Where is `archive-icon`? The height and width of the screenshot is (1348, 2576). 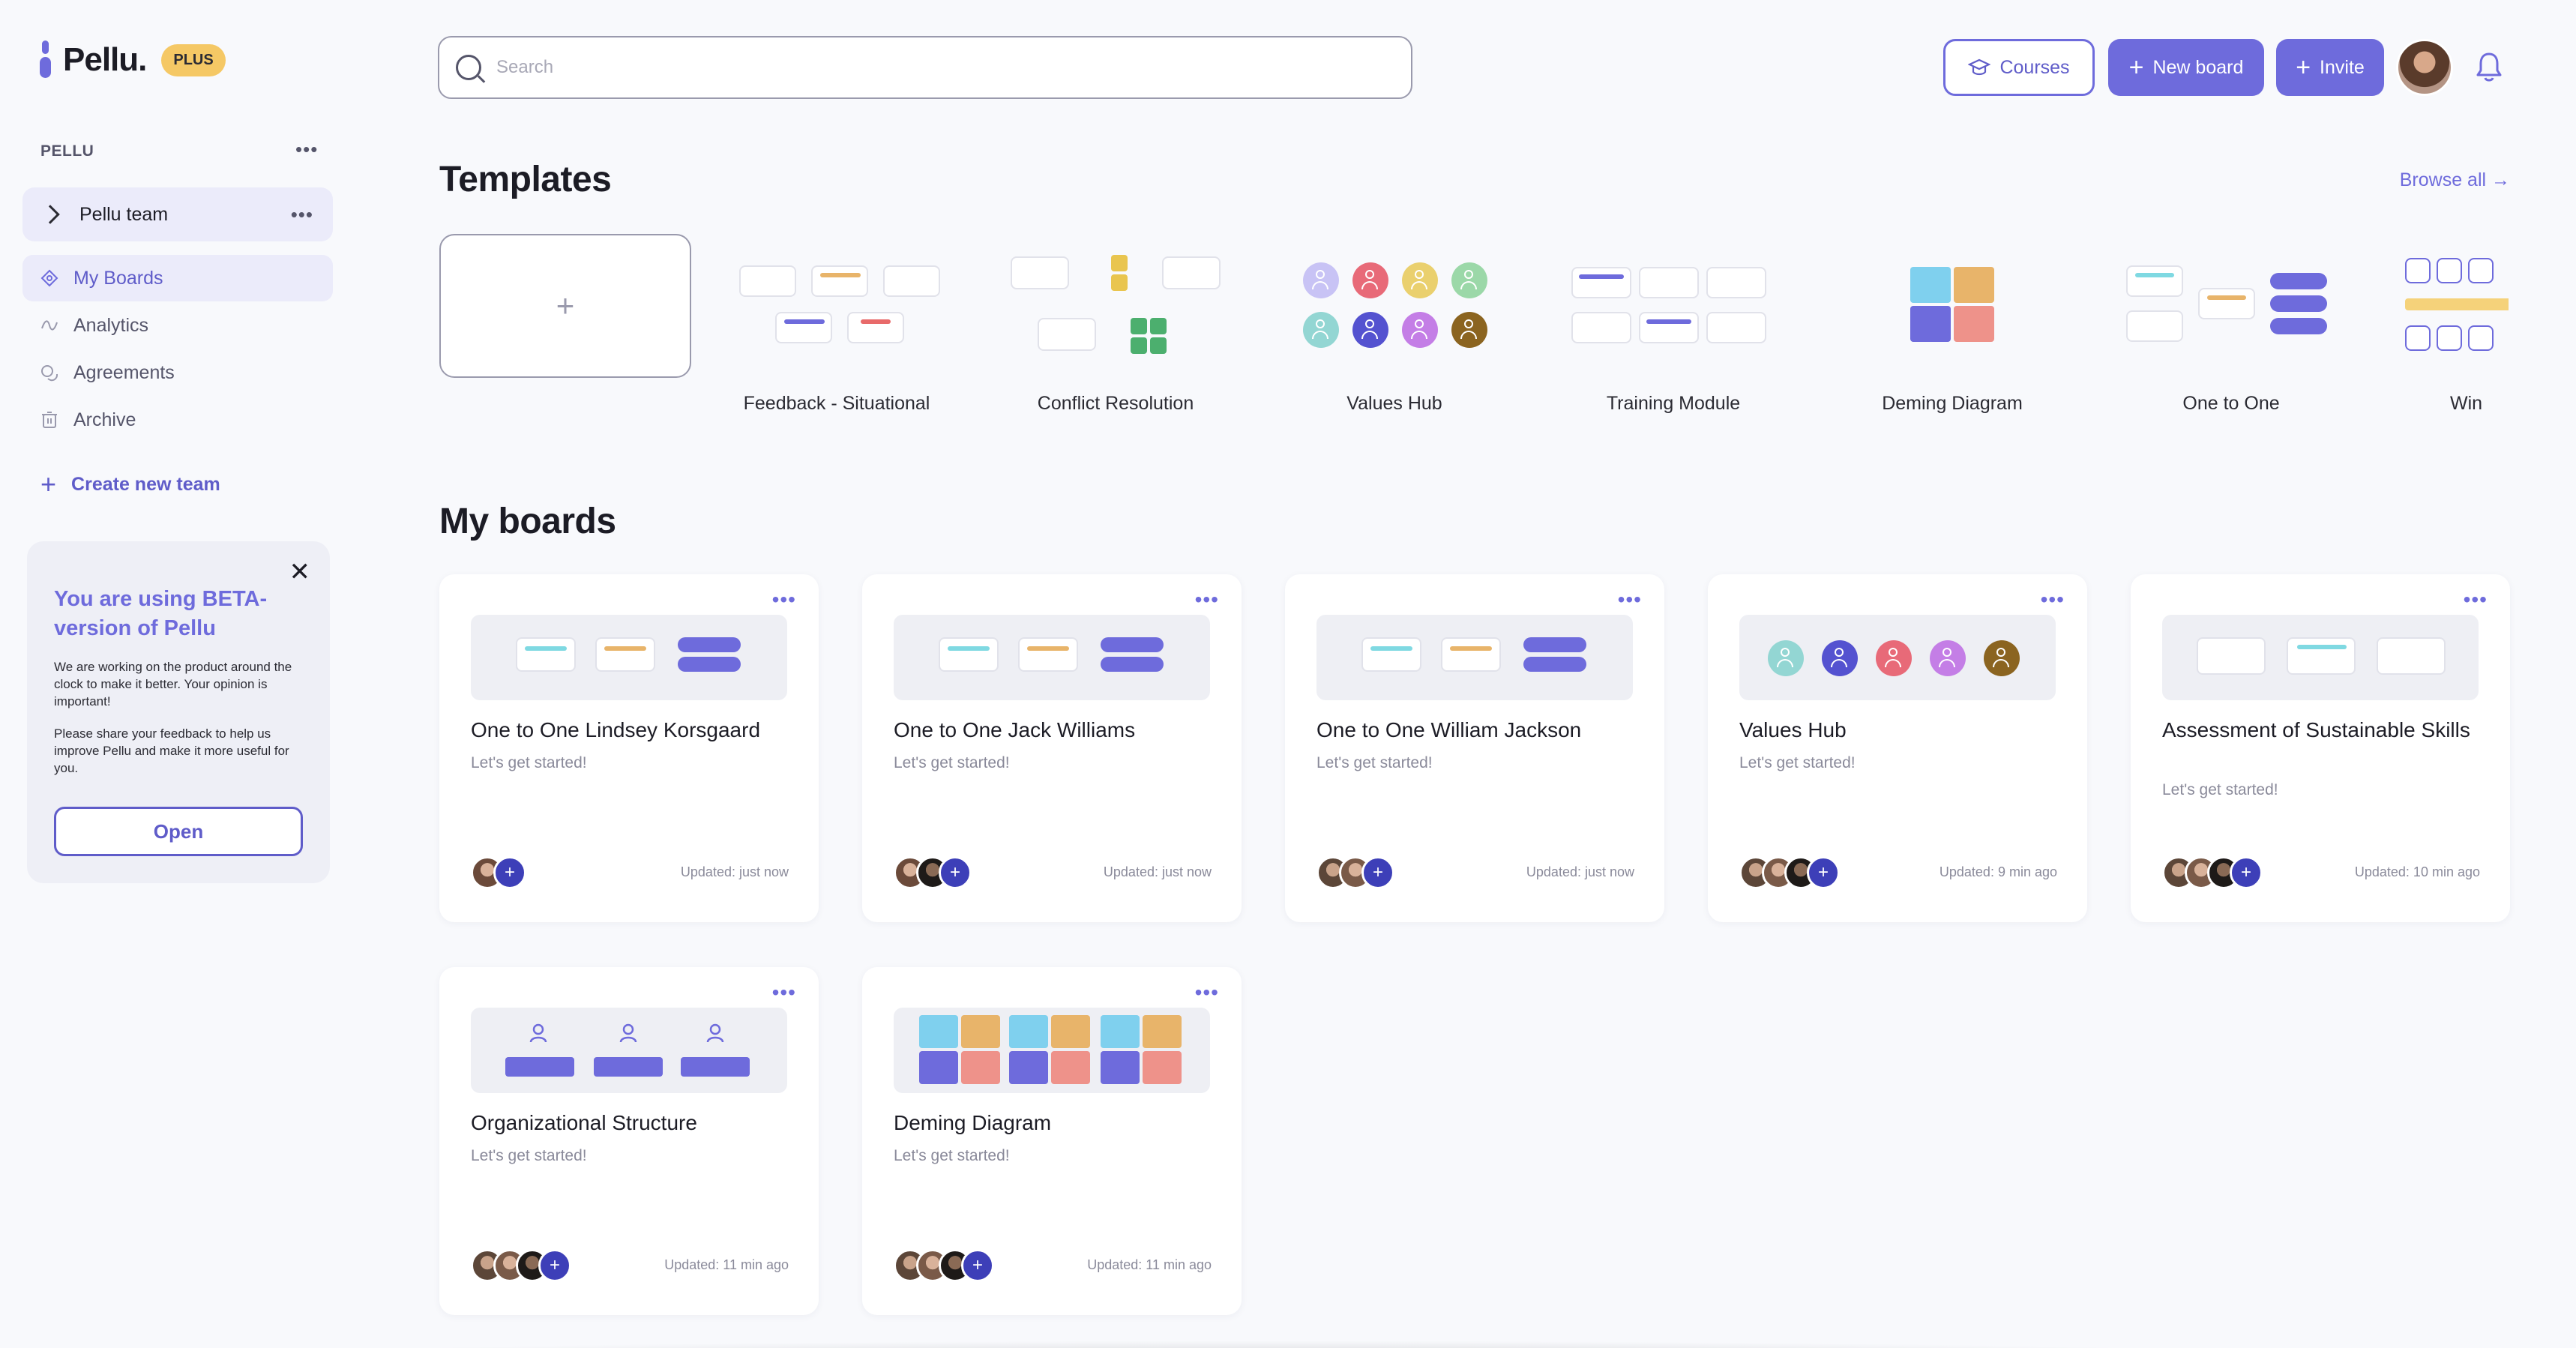
archive-icon is located at coordinates (50, 420).